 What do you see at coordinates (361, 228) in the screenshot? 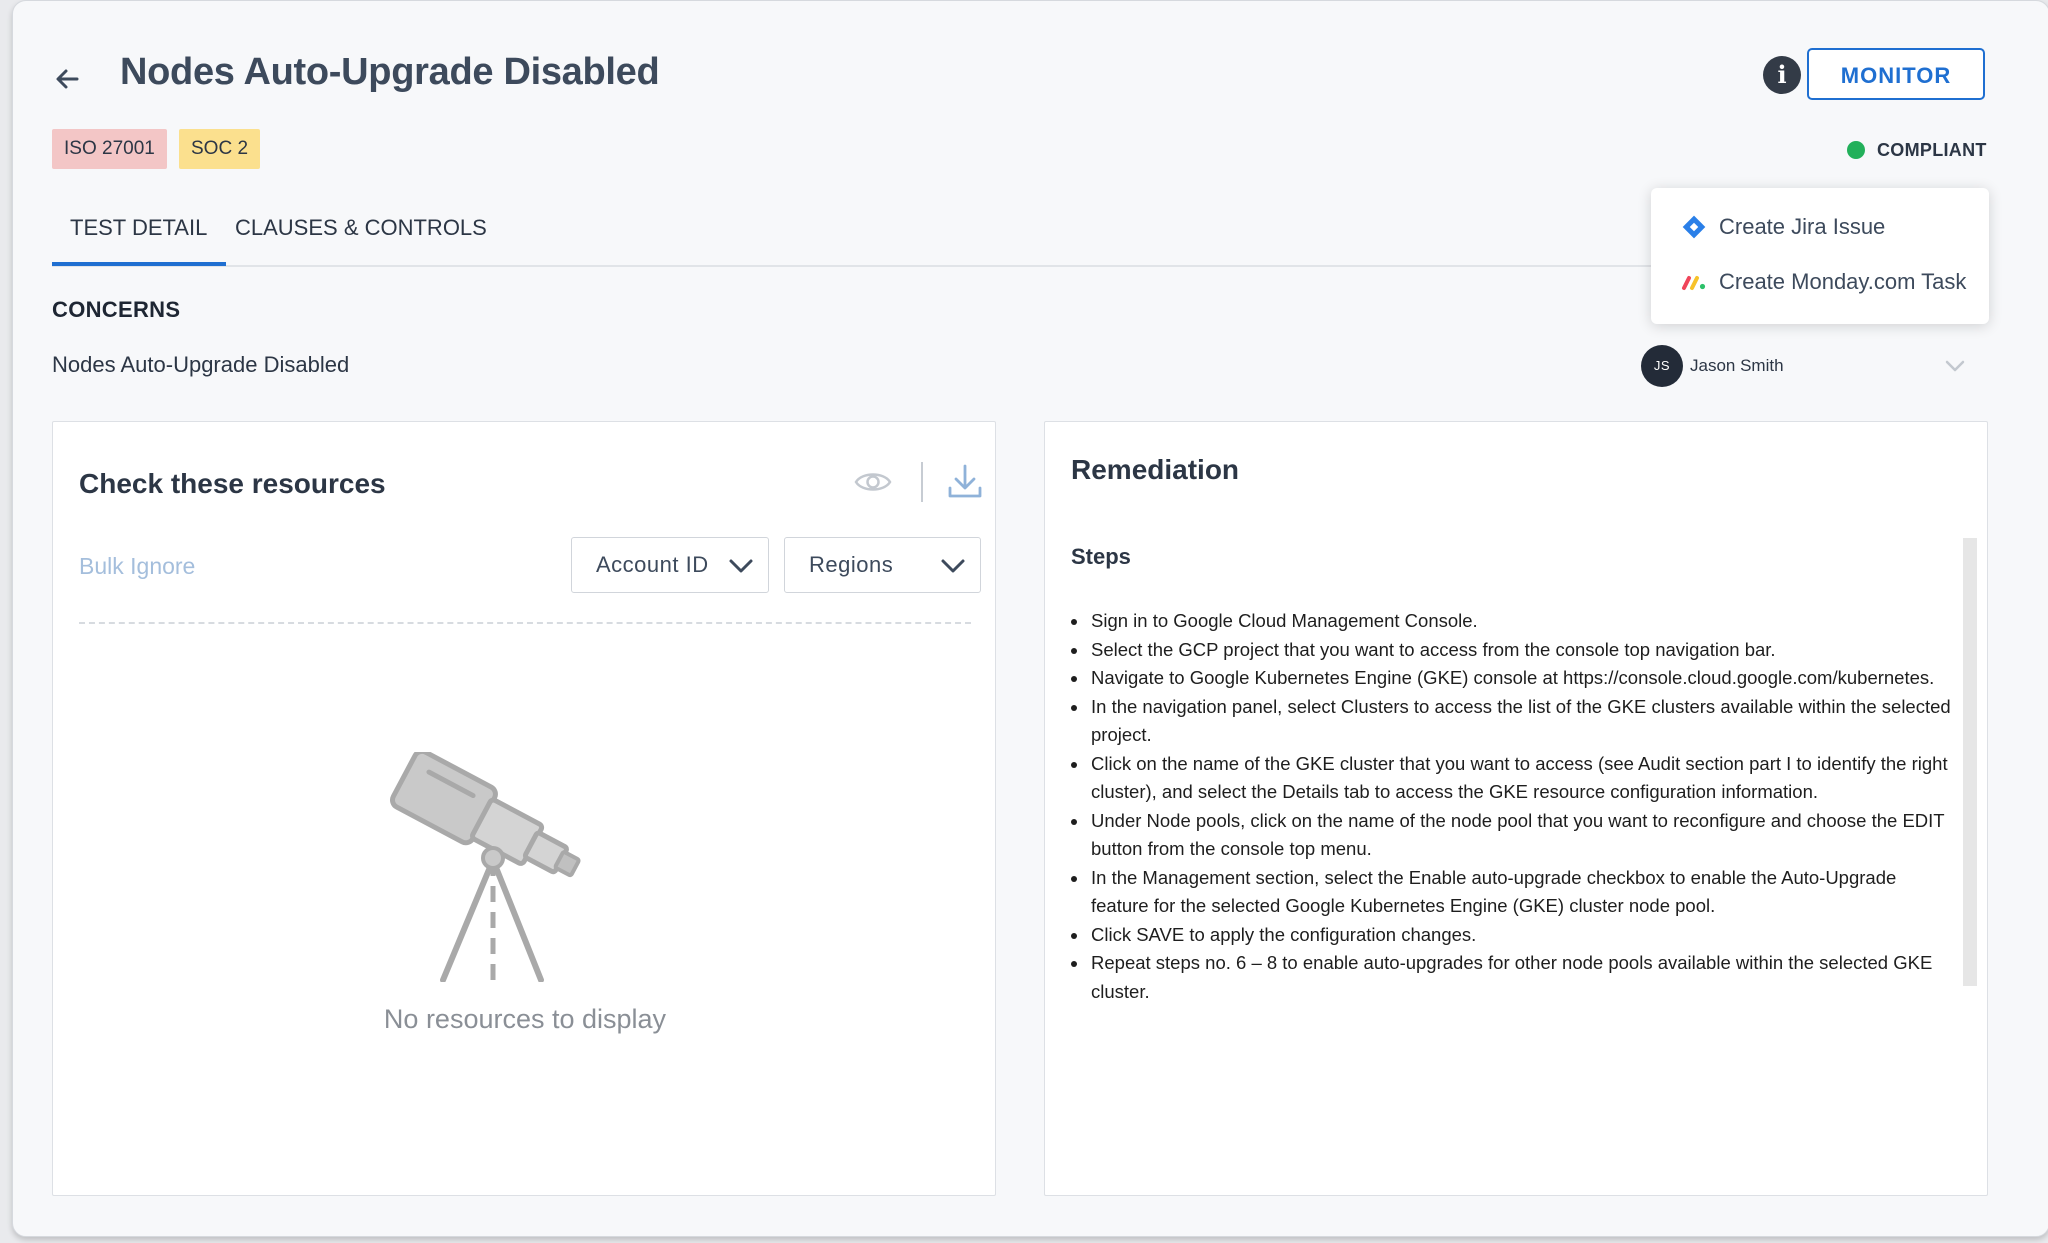
I see `tab-clauses-controls: CLAUSES & CONTROLS` at bounding box center [361, 228].